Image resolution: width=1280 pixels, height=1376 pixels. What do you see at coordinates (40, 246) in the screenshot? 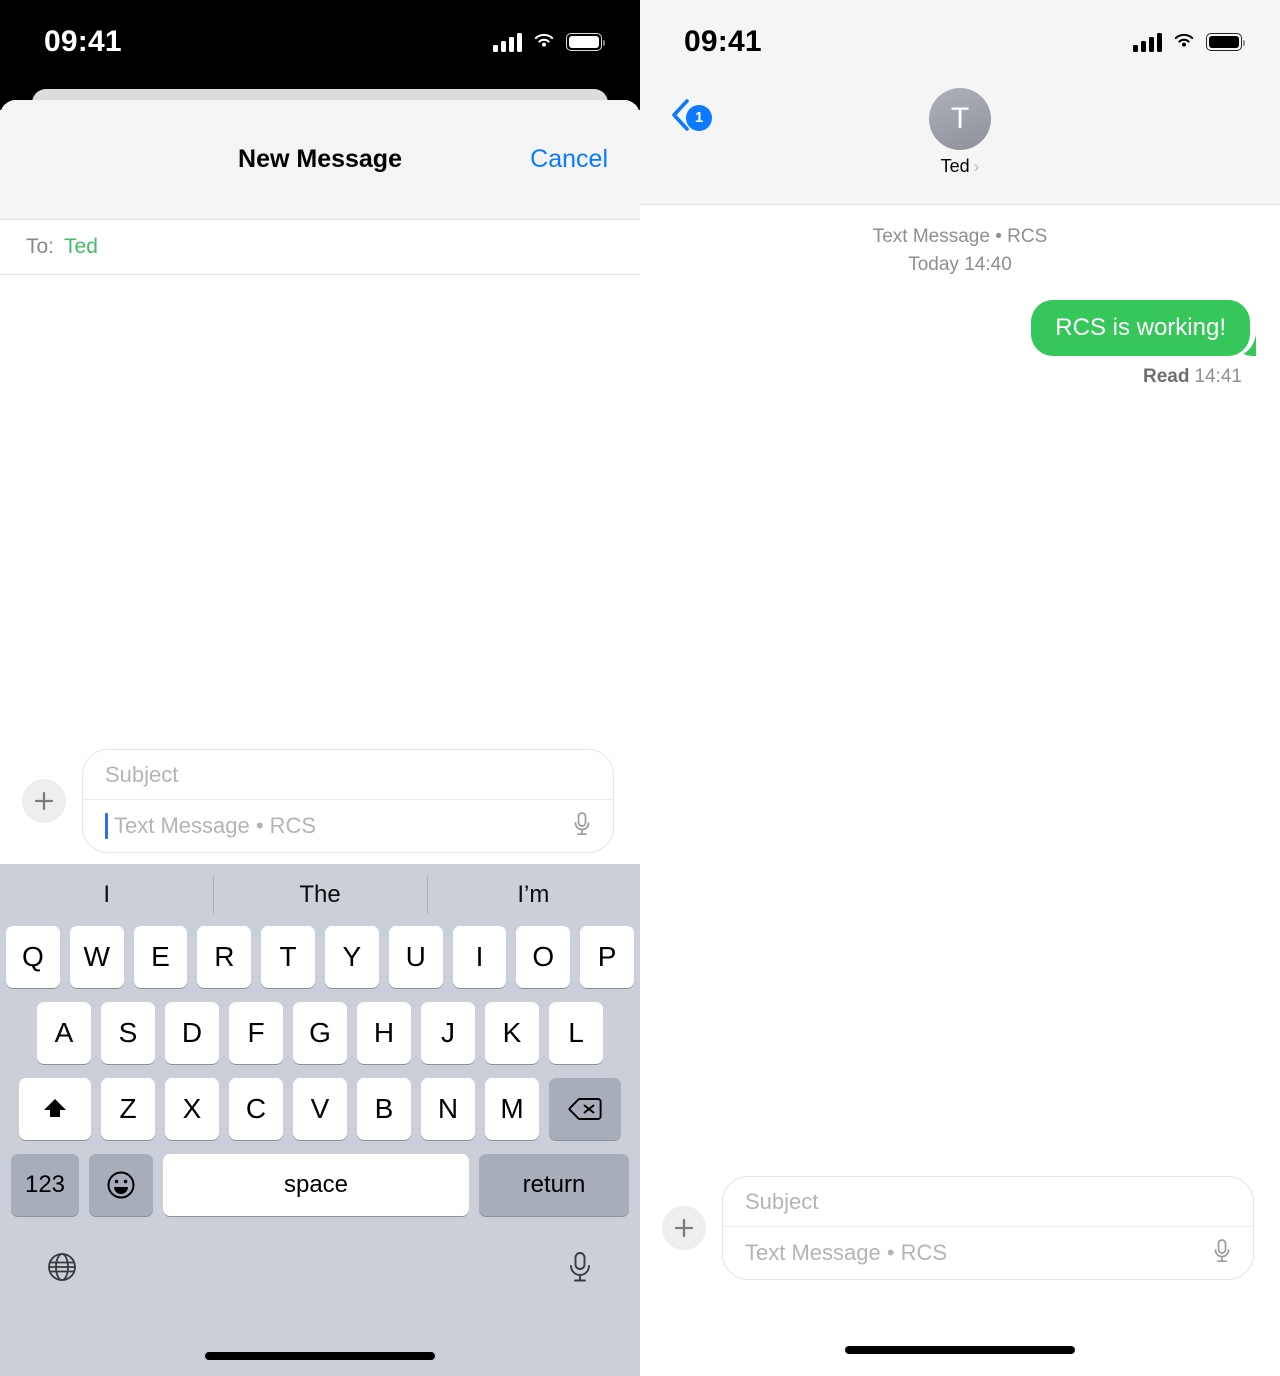
I see `to-label: To:` at bounding box center [40, 246].